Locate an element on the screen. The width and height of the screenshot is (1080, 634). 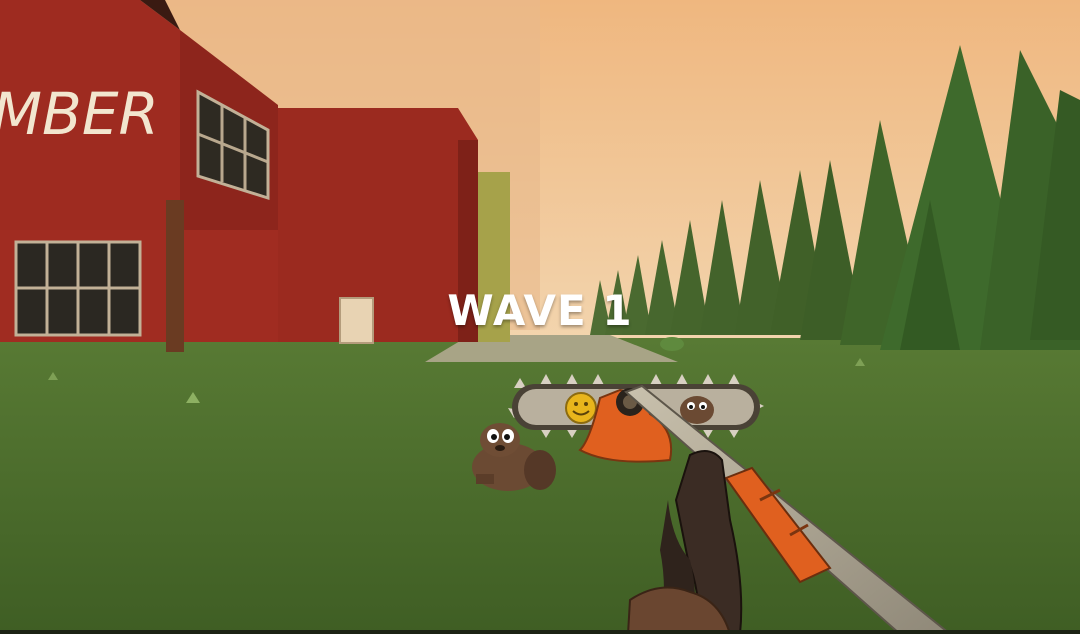
smiley-face-icon is located at coordinates (581, 408).